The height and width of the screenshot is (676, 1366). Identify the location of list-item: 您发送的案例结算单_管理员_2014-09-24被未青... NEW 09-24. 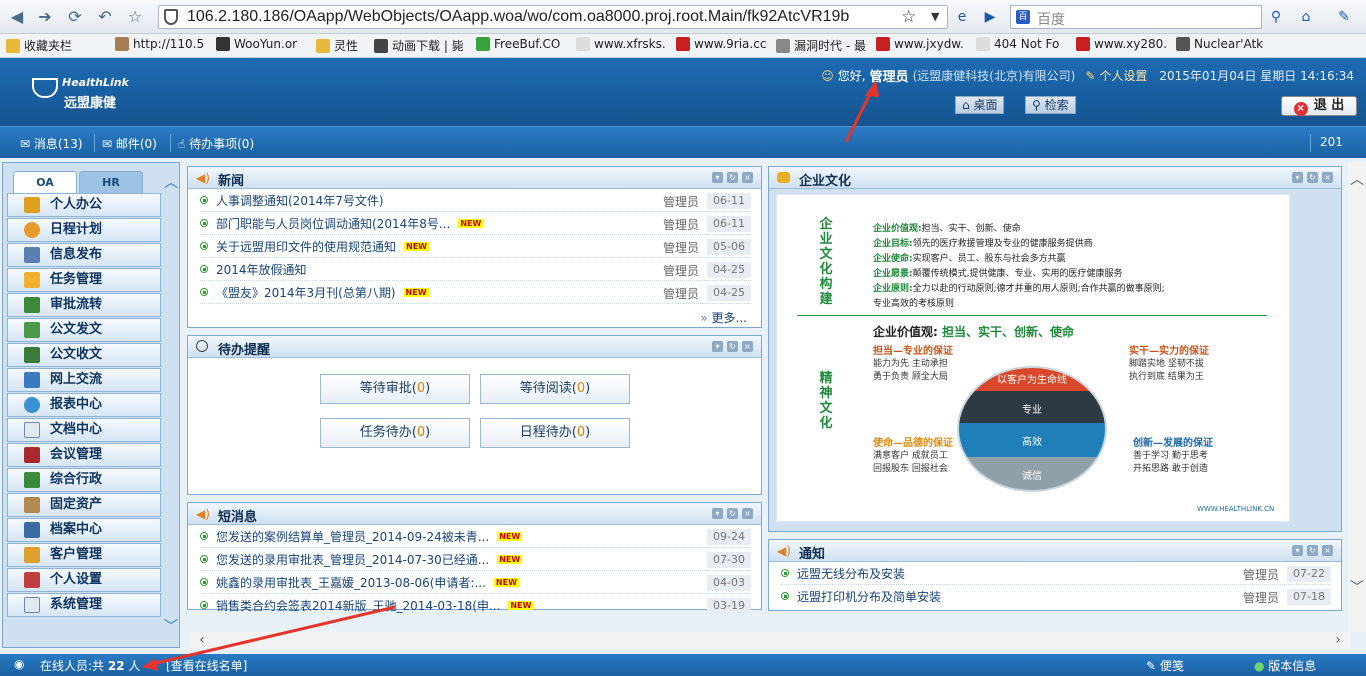
(475, 537).